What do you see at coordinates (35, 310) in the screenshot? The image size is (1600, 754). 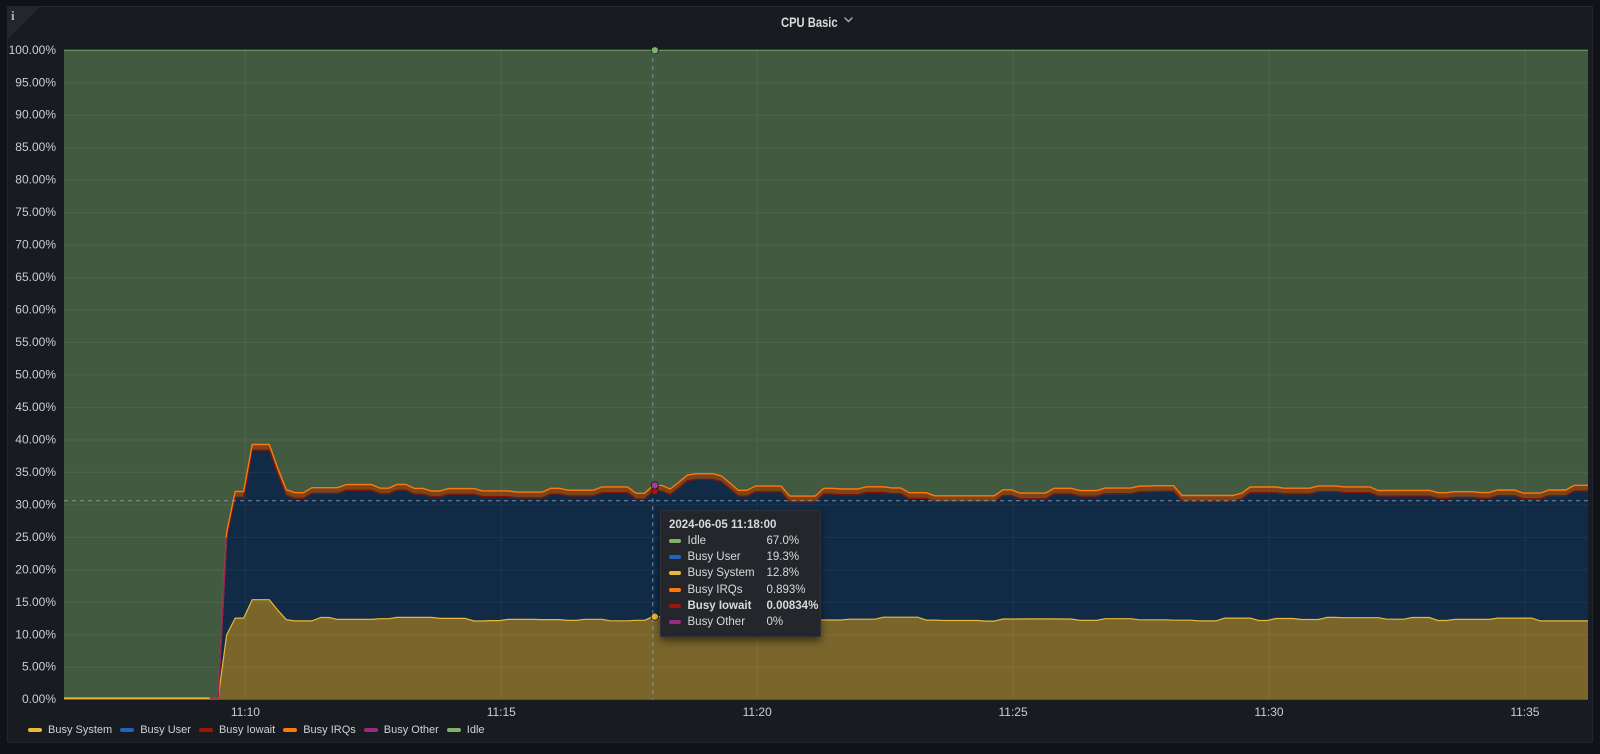 I see `svg-text: 60.00%` at bounding box center [35, 310].